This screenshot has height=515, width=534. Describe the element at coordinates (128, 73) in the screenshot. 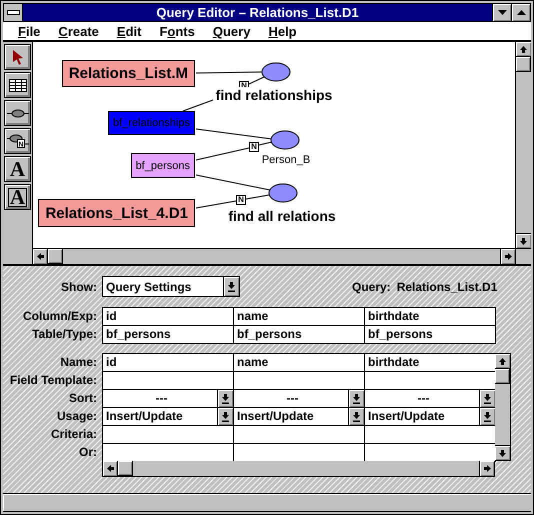

I see `entity-box: Relations_List.M` at that location.